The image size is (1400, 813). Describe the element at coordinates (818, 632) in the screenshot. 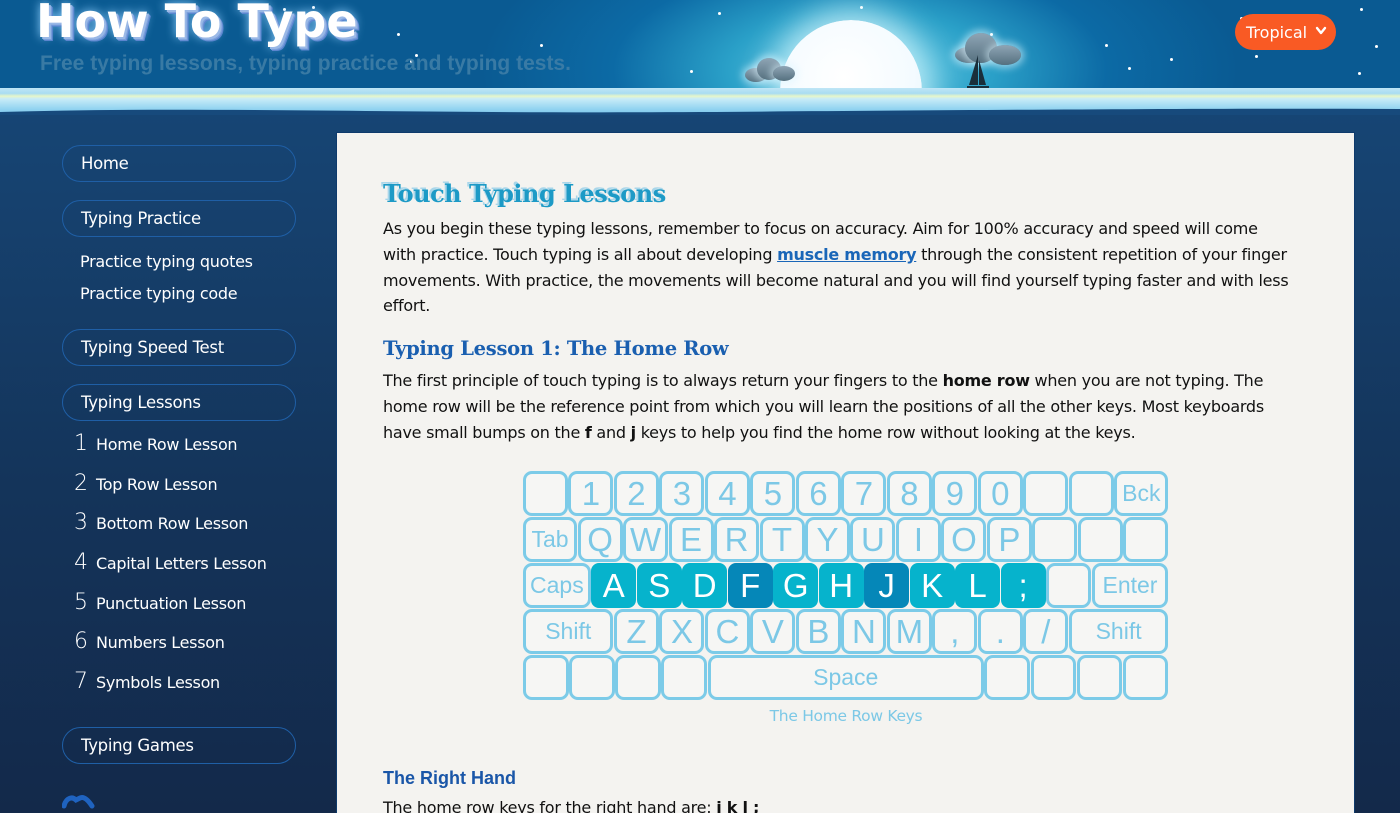

I see `key-b: B` at that location.